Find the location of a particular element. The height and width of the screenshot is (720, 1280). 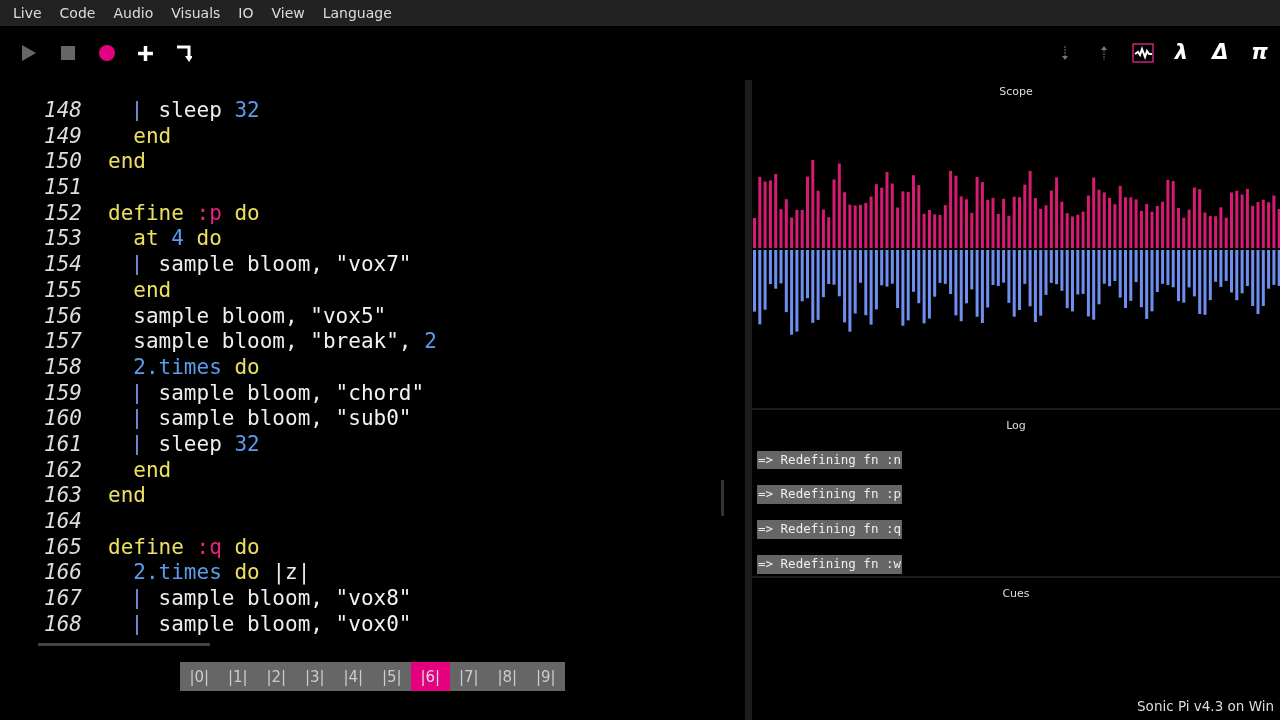

log-title: Log is located at coordinates (1016, 426).